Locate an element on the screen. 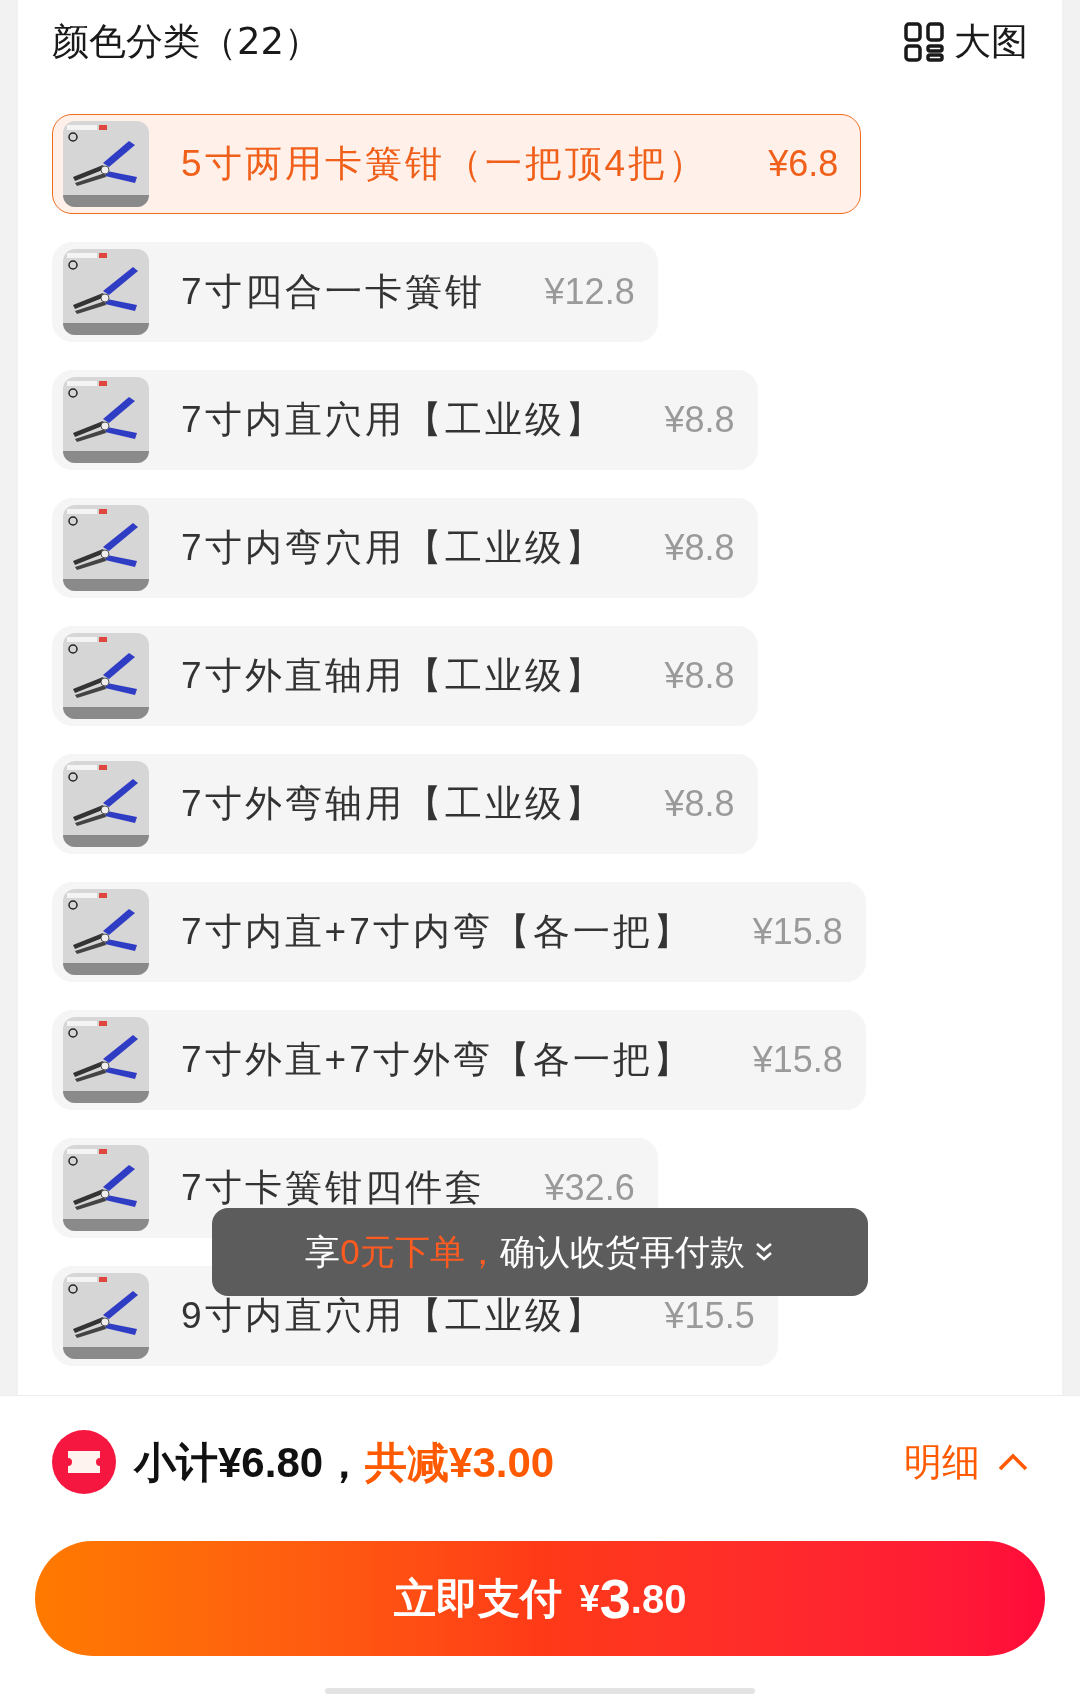 This screenshot has height=1700, width=1080. option-name: 7寸卡簧钳四件套 is located at coordinates (333, 1188).